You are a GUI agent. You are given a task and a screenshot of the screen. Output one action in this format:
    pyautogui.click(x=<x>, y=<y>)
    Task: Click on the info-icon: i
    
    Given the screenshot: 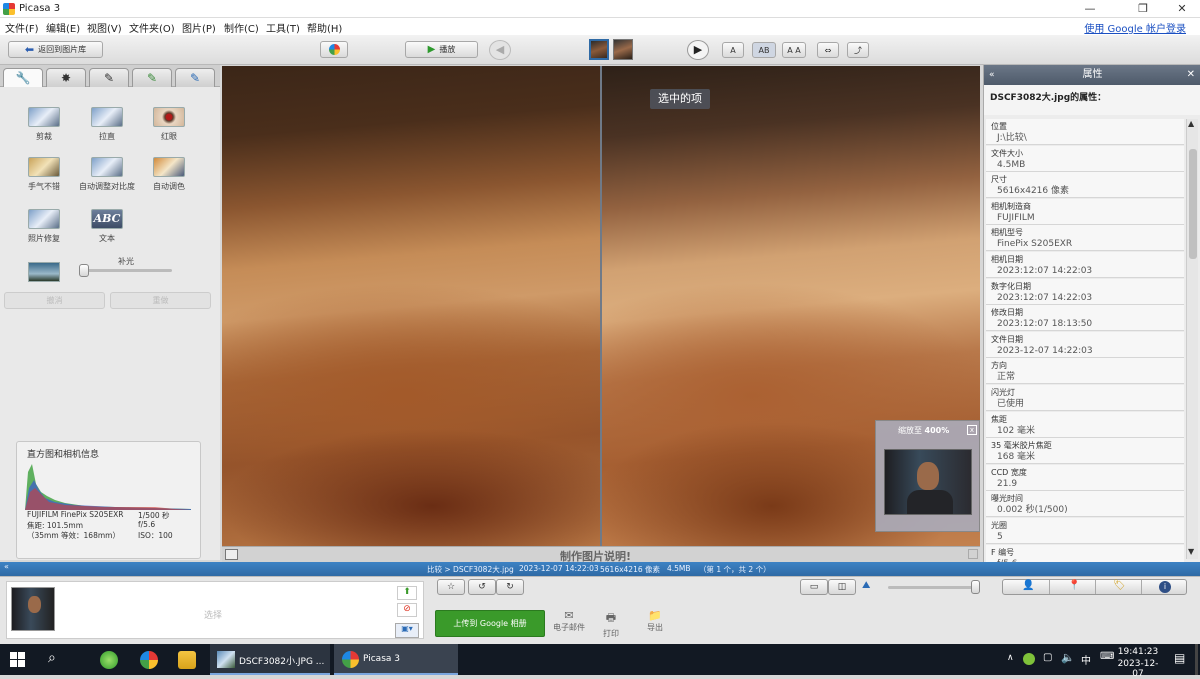 What is the action you would take?
    pyautogui.click(x=1165, y=587)
    